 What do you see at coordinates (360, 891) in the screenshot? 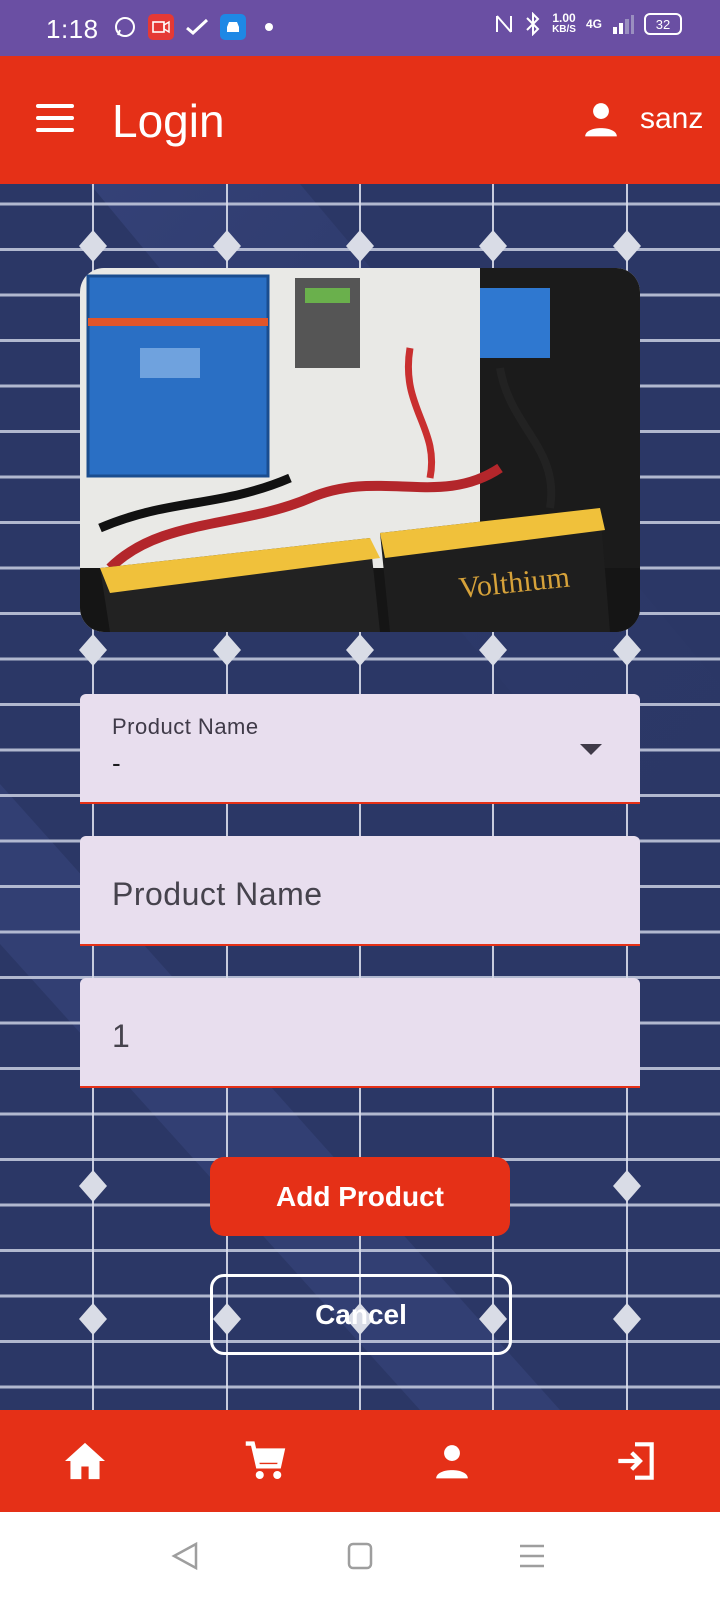
I see `product-name-input: Product Name` at bounding box center [360, 891].